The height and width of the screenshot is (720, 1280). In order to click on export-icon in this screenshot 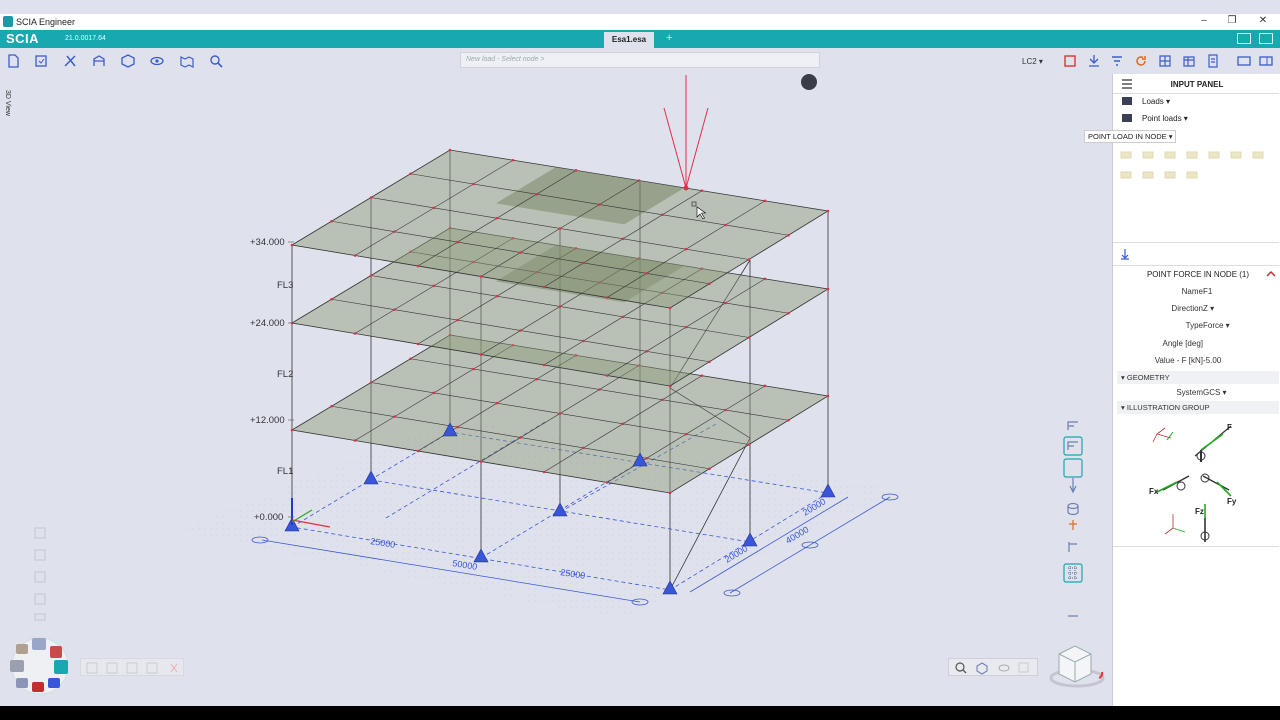, I will do `click(1070, 61)`.